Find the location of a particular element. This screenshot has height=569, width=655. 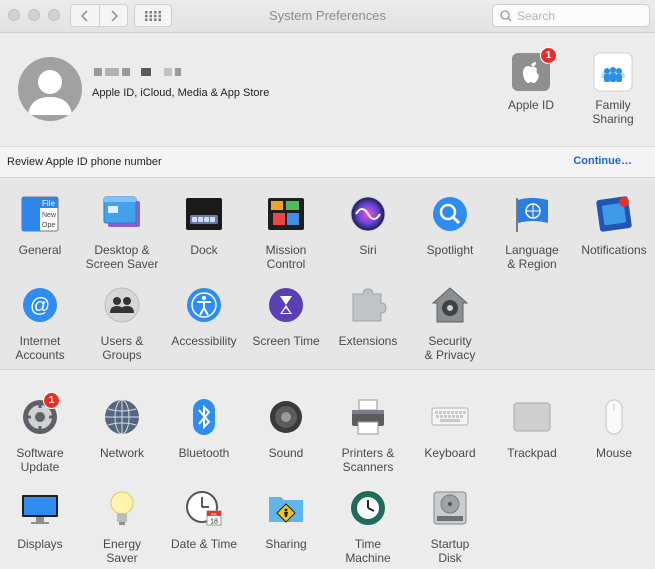

keyboard-pane: Keyboard is located at coordinates (450, 429).